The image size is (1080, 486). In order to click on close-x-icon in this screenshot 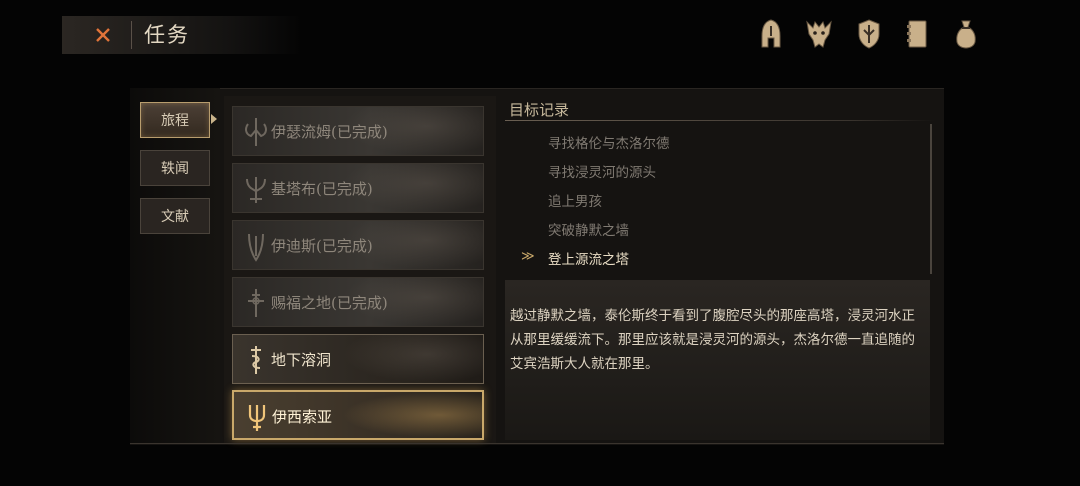, I will do `click(103, 35)`.